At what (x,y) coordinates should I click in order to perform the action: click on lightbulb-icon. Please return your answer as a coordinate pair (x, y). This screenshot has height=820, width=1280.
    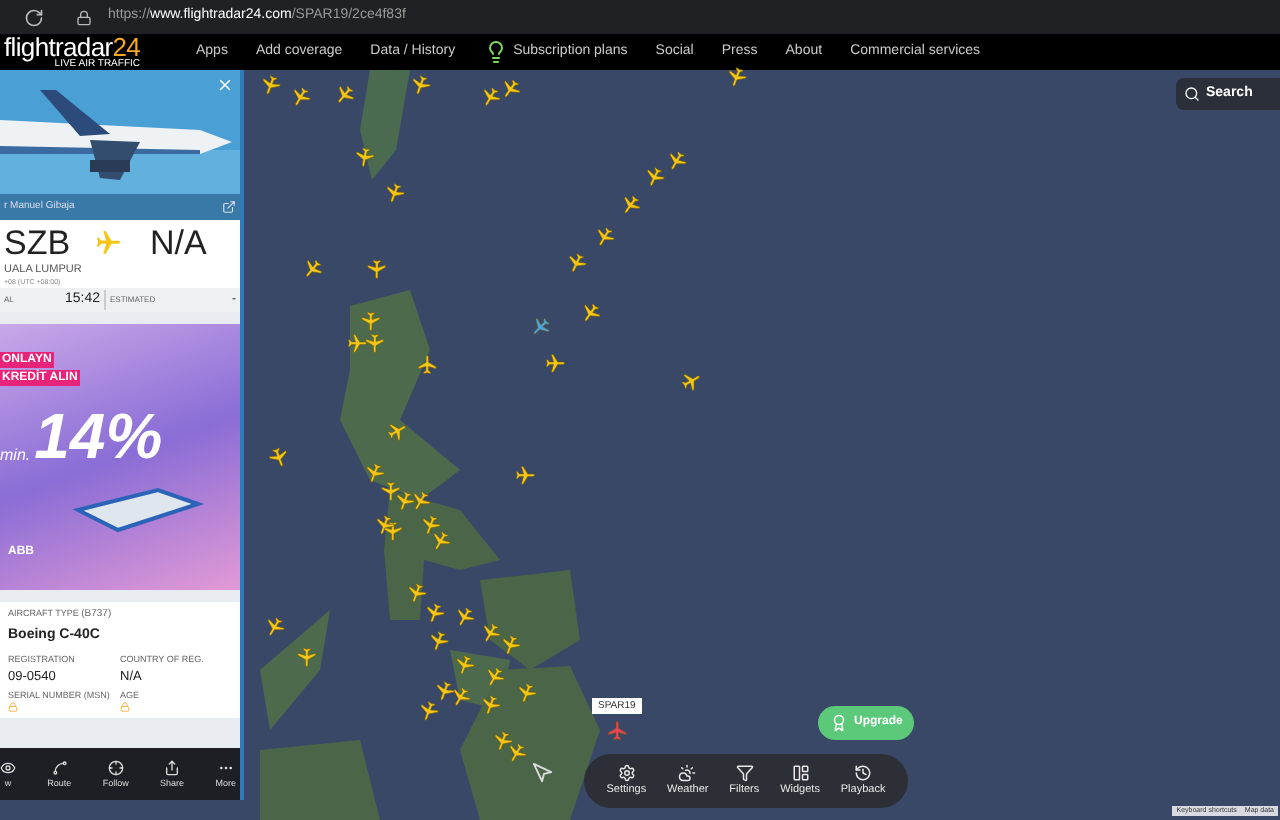
    Looking at the image, I should click on (495, 52).